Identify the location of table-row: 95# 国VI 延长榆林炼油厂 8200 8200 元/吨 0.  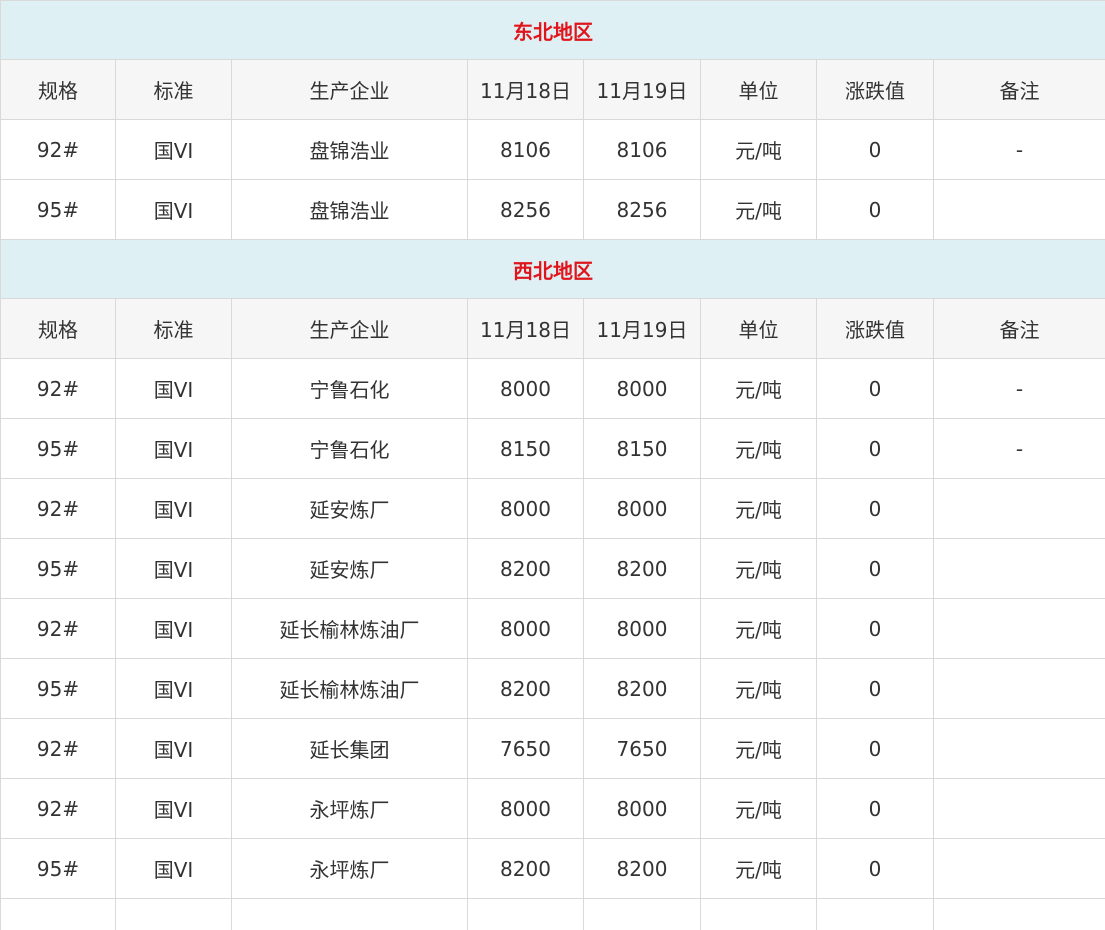
(552, 688).